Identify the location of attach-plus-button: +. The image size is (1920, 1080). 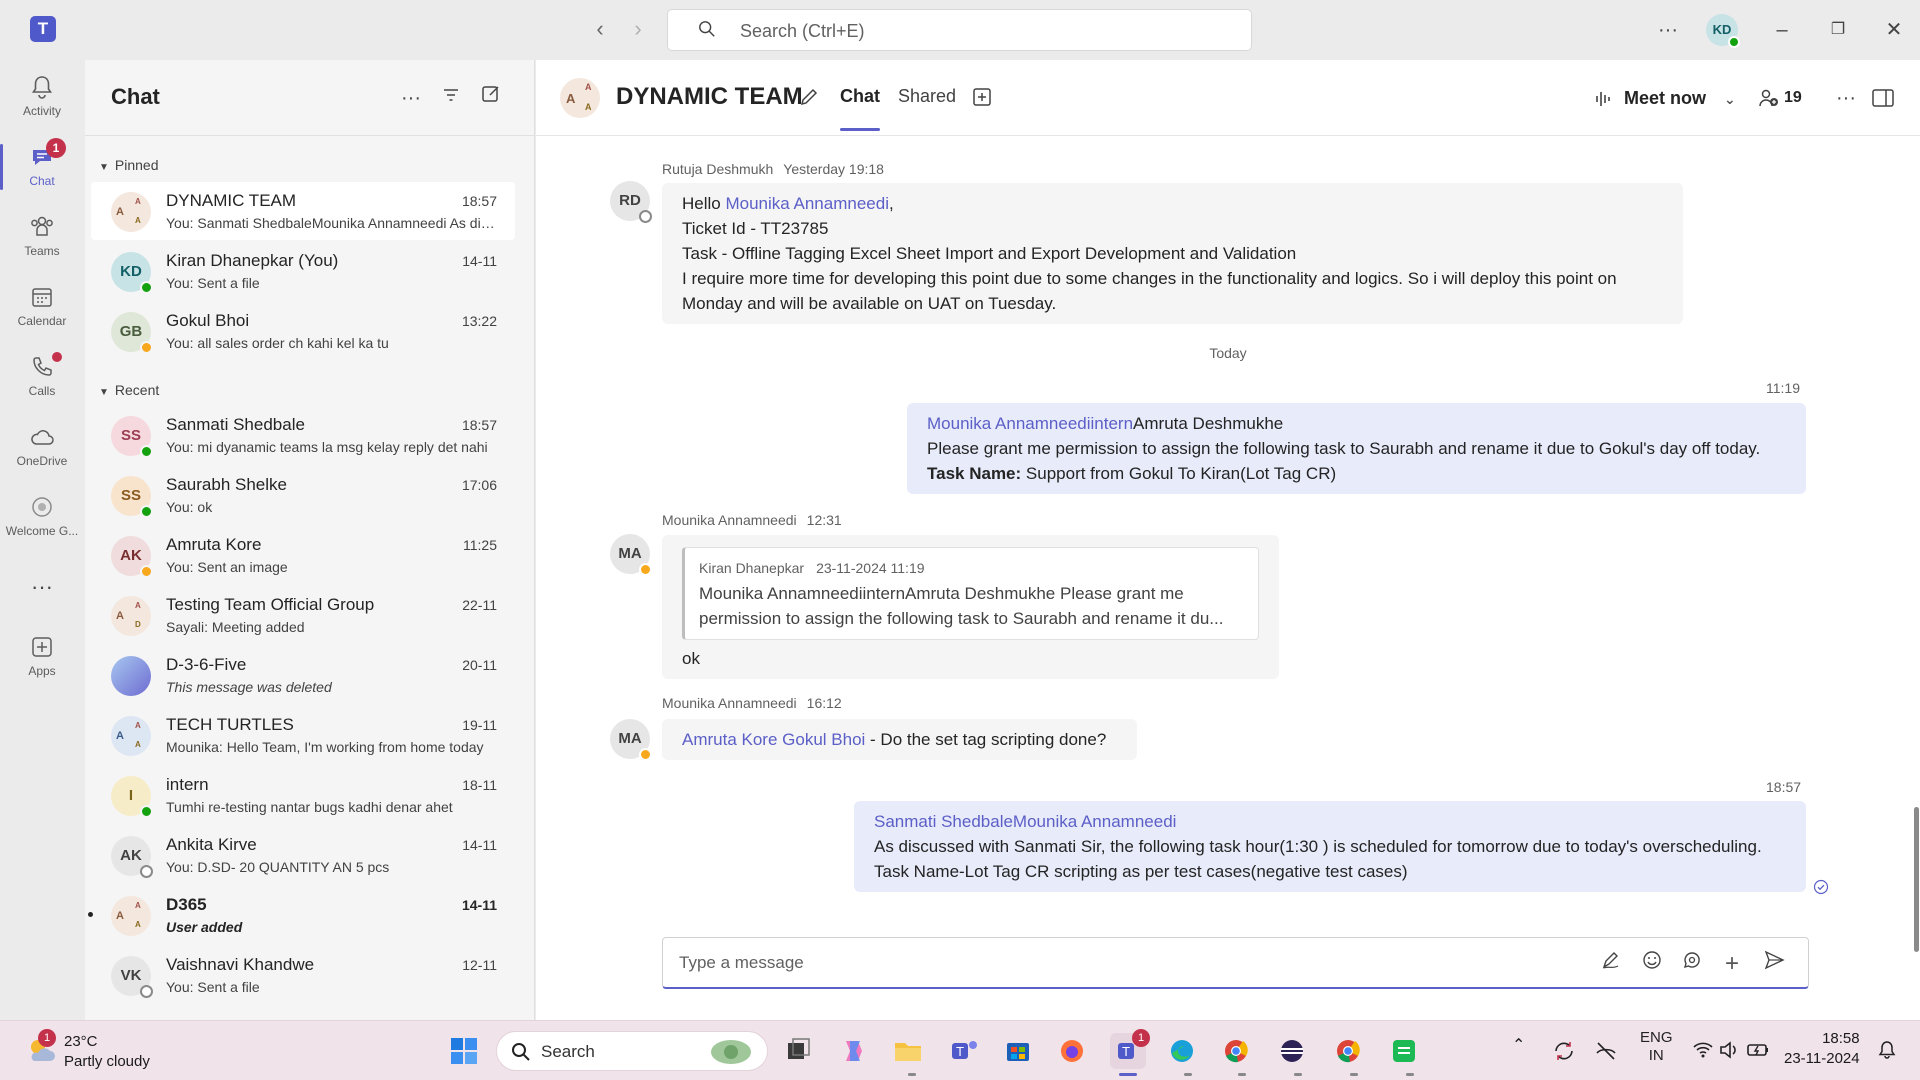
(1732, 964).